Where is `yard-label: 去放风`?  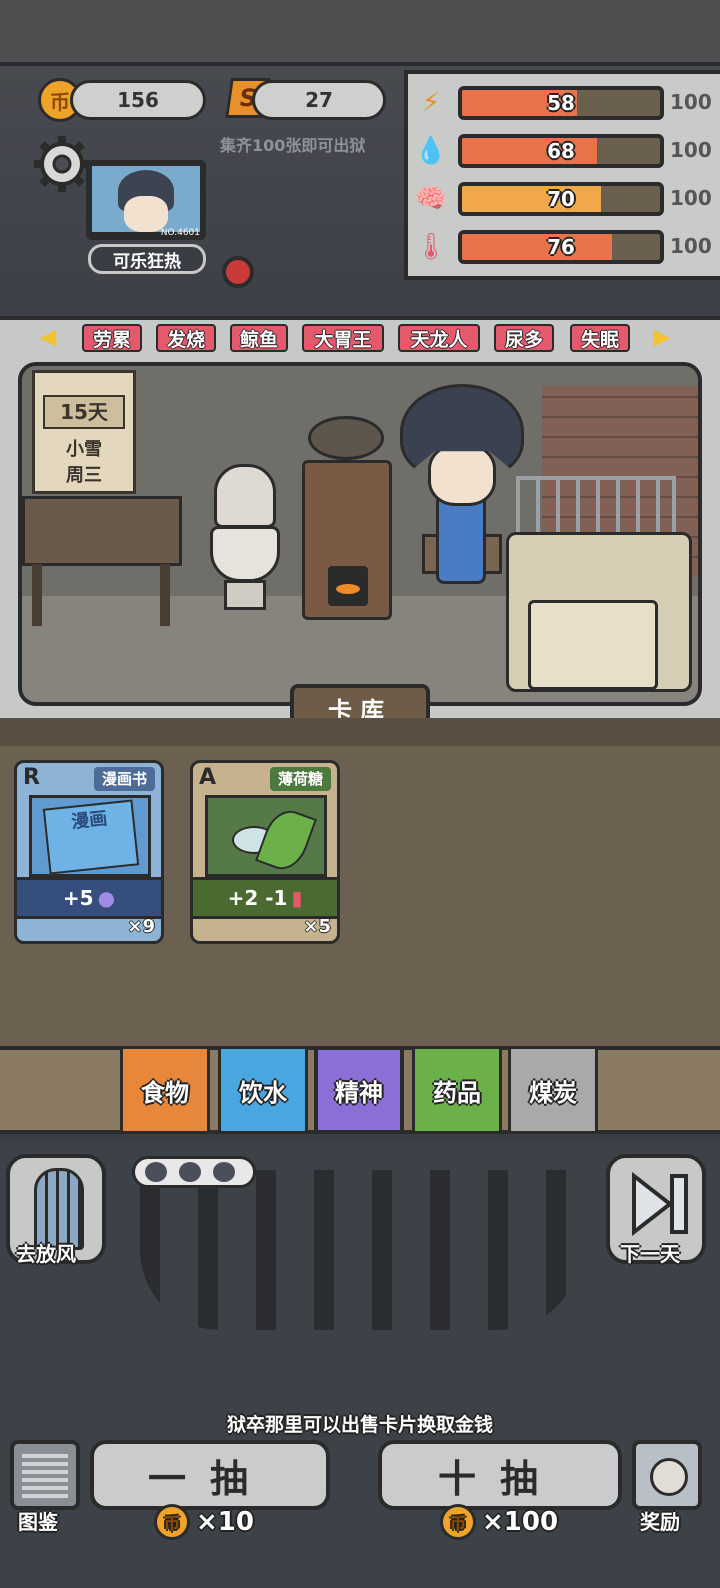 yard-label: 去放风 is located at coordinates (46, 1254).